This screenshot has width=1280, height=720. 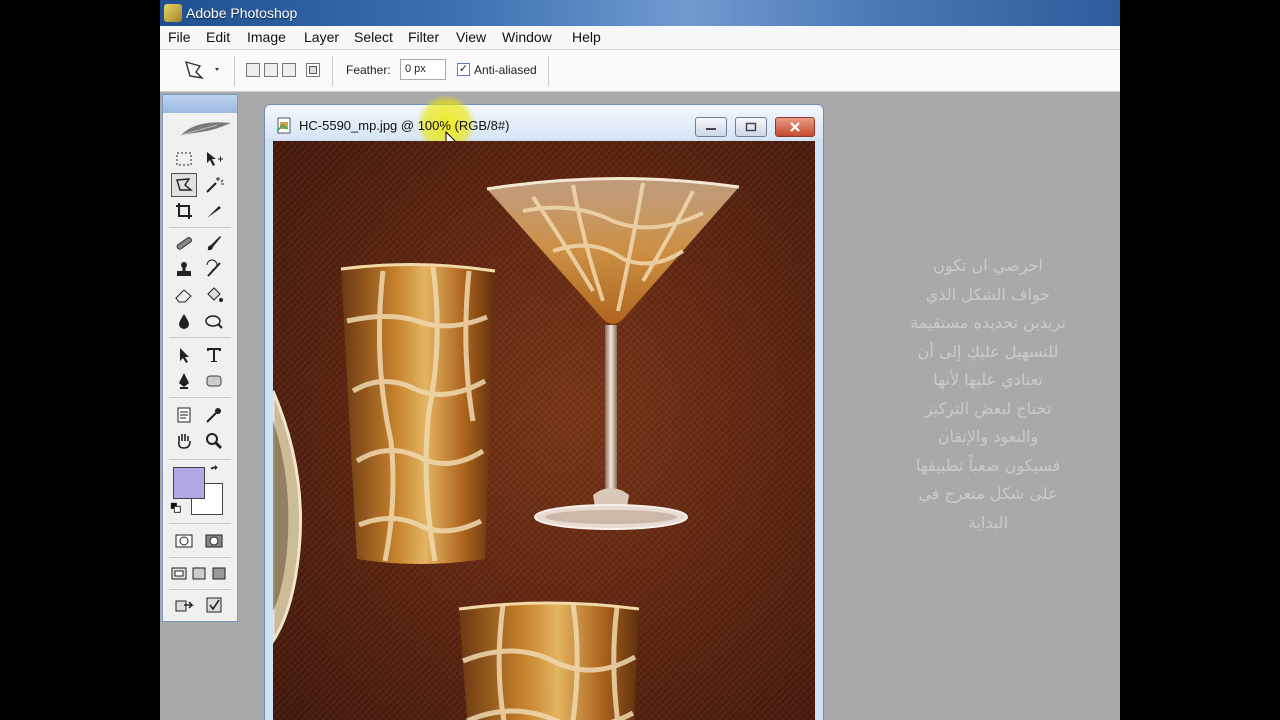 I want to click on note-line: احرصي ان تكون, so click(x=988, y=265).